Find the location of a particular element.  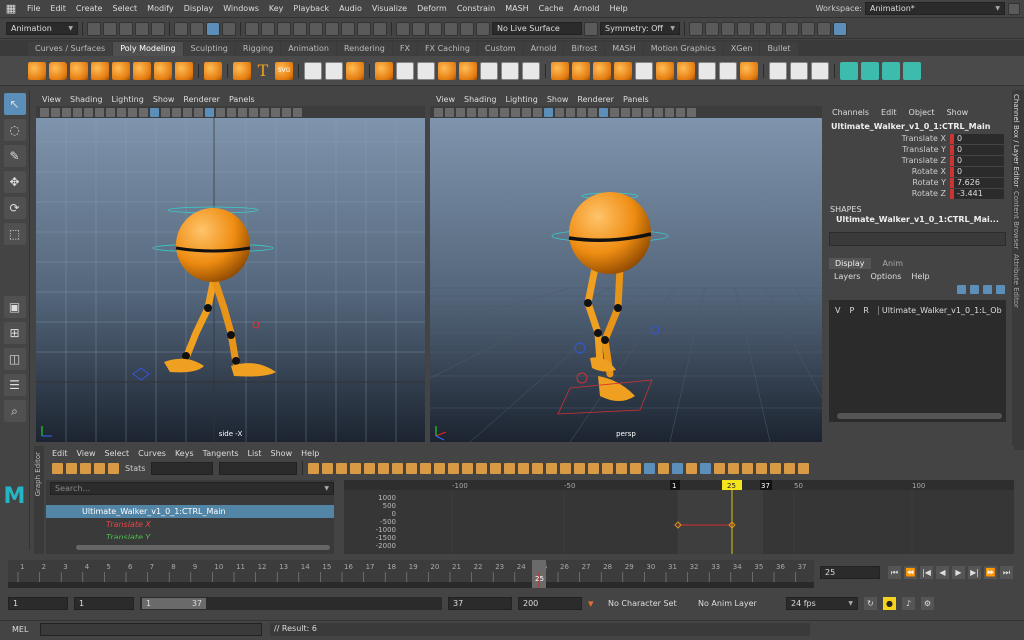

shelf-tab-curves: Curves / Surfaces is located at coordinates (70, 49).